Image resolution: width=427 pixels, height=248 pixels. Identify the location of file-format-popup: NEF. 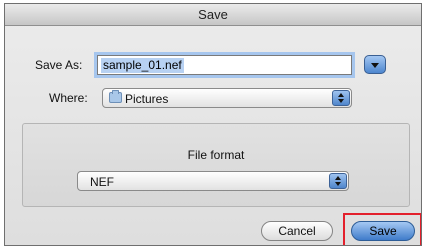
(213, 181).